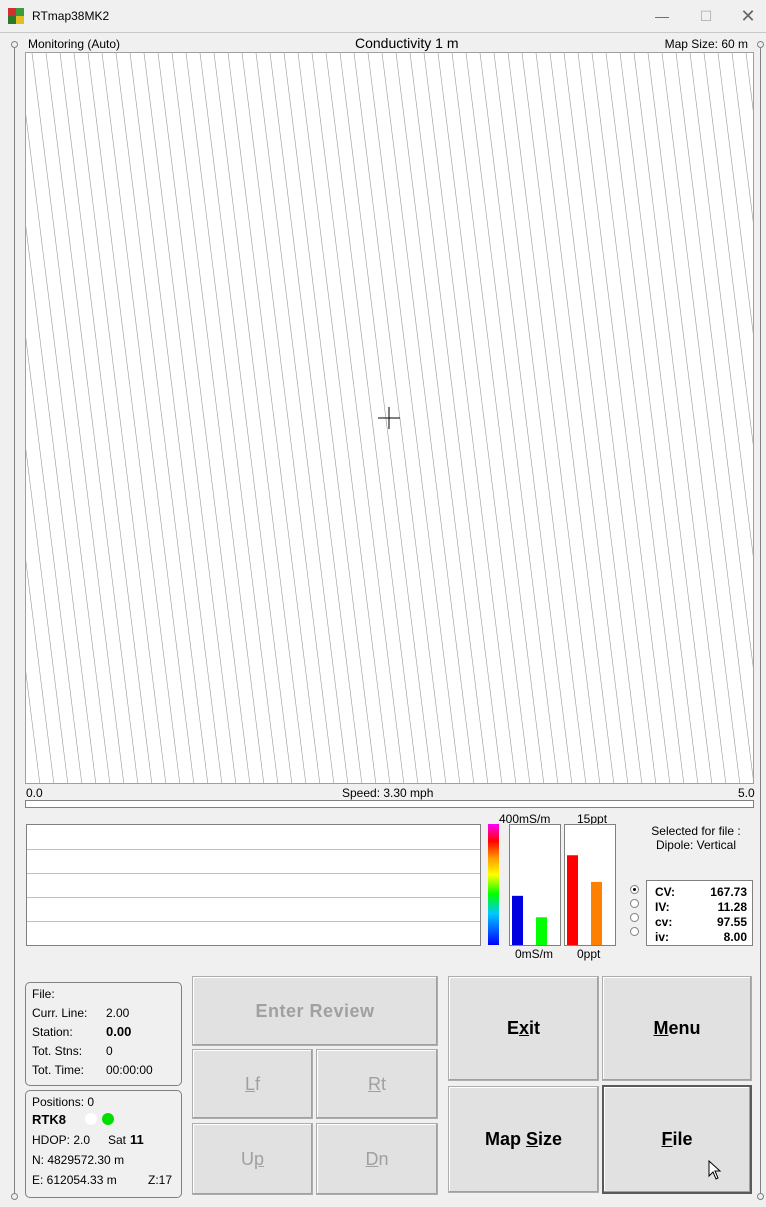 This screenshot has height=1207, width=766. I want to click on left-button-hotkey: L, so click(249, 1083).